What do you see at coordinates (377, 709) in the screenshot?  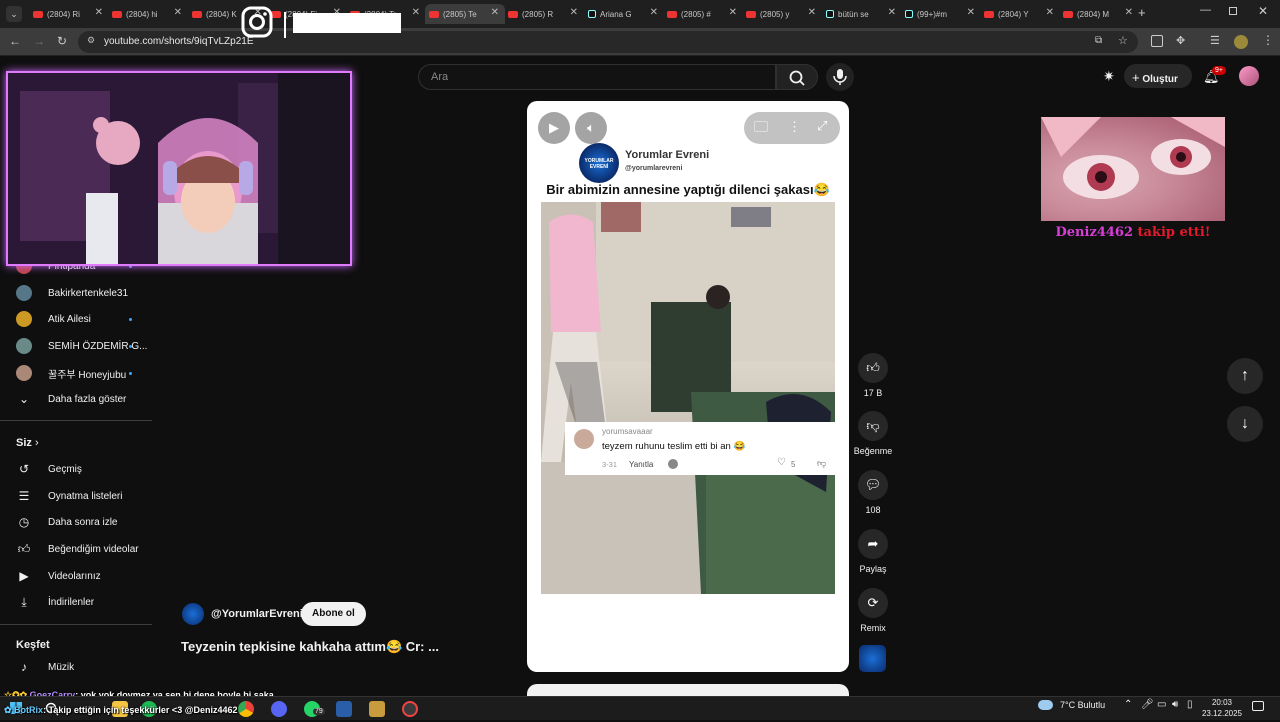 I see `league-icon` at bounding box center [377, 709].